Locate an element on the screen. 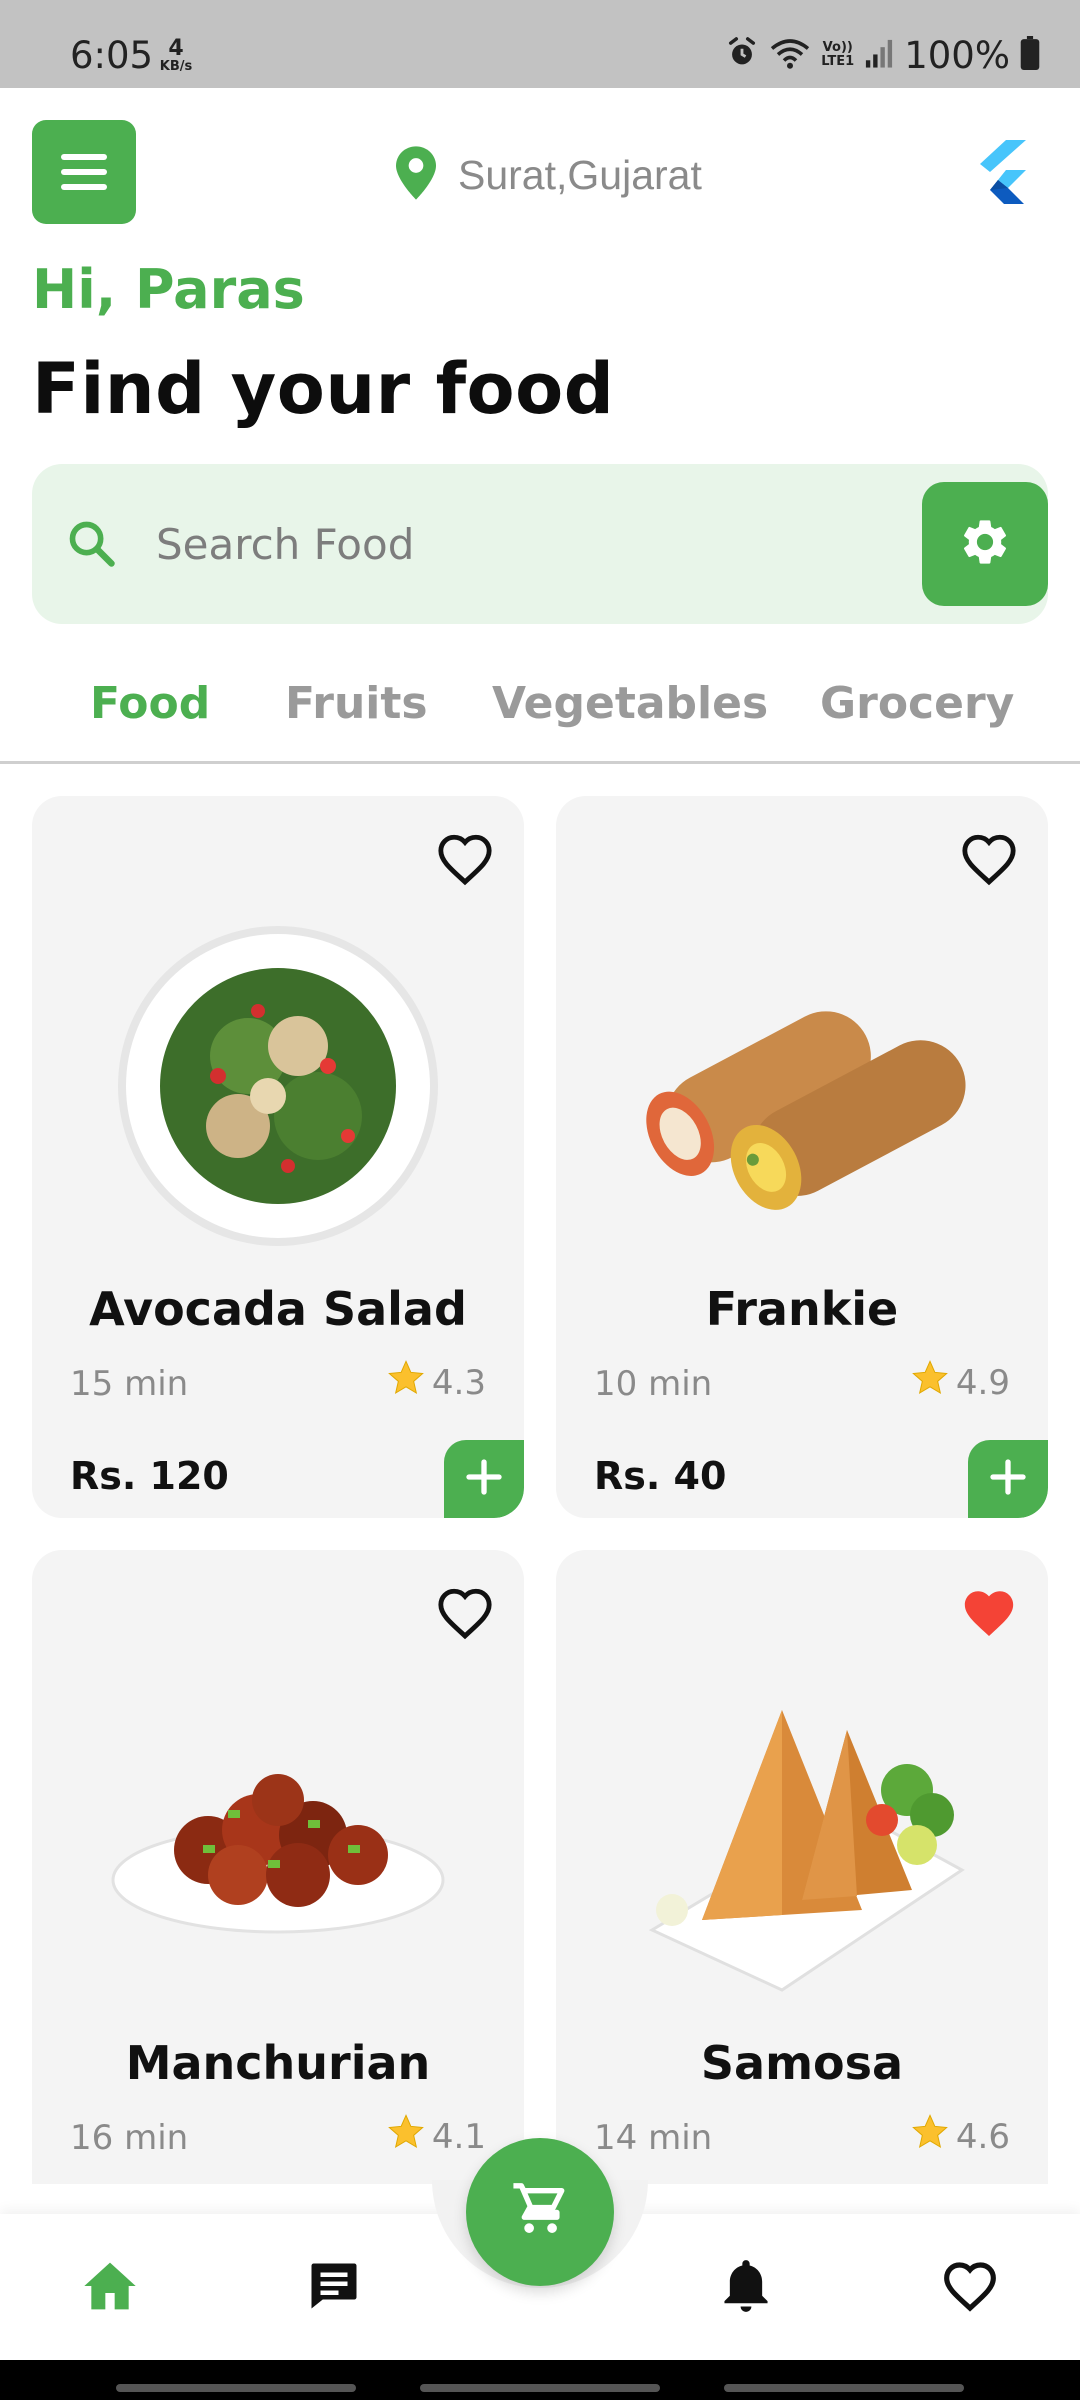 The width and height of the screenshot is (1080, 2400). network-speed: 4 KB/s is located at coordinates (176, 55).